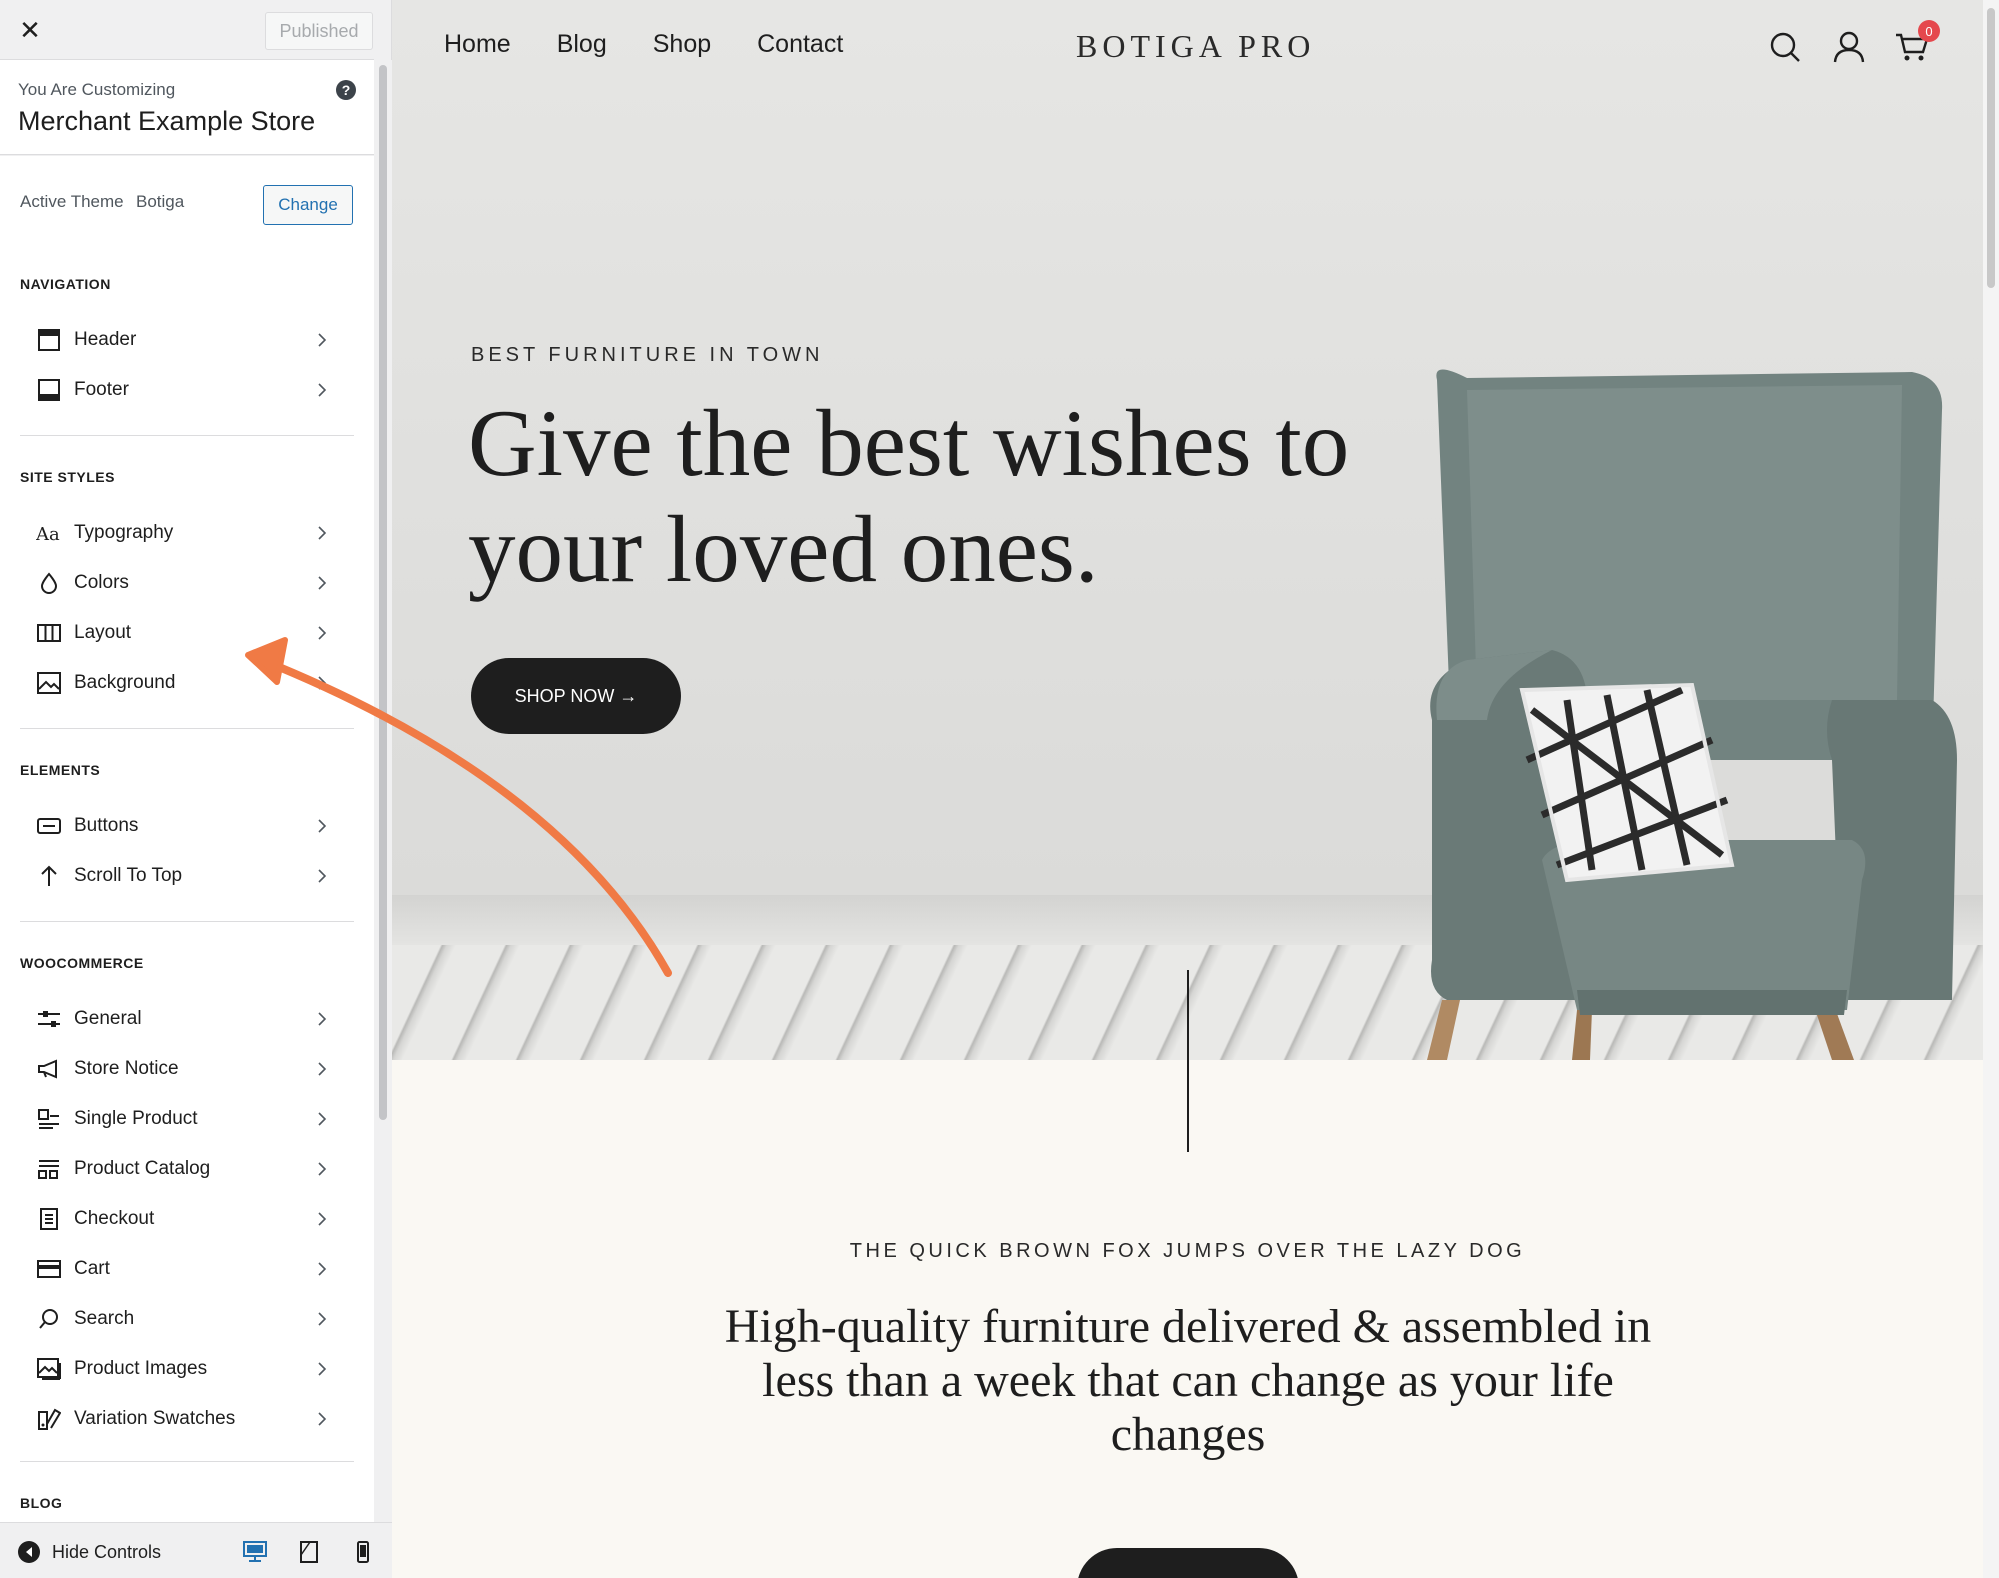  Describe the element at coordinates (41, 1503) in the screenshot. I see `section-title-blog: BLOG` at that location.